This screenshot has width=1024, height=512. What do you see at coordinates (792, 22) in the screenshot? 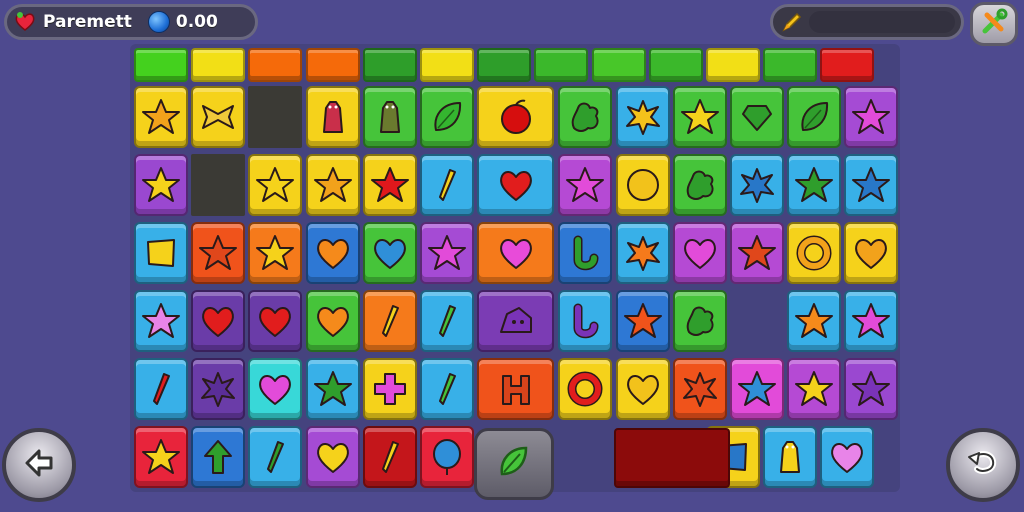
I see `pencil-icon` at bounding box center [792, 22].